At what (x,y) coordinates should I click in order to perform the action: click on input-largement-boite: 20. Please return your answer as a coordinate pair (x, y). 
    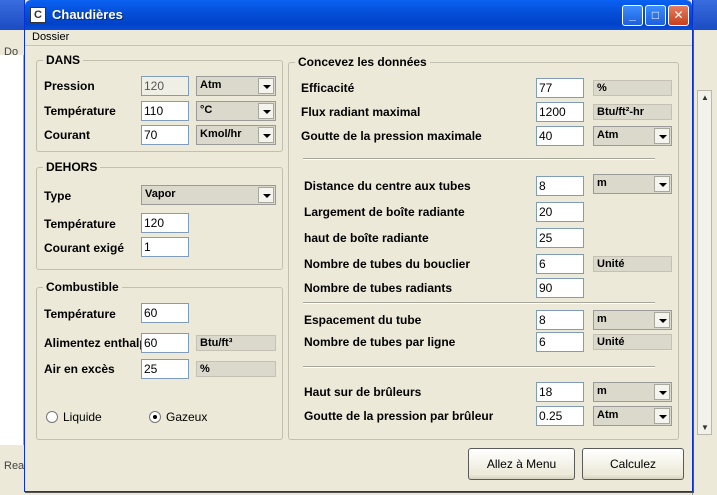
    Looking at the image, I should click on (560, 212).